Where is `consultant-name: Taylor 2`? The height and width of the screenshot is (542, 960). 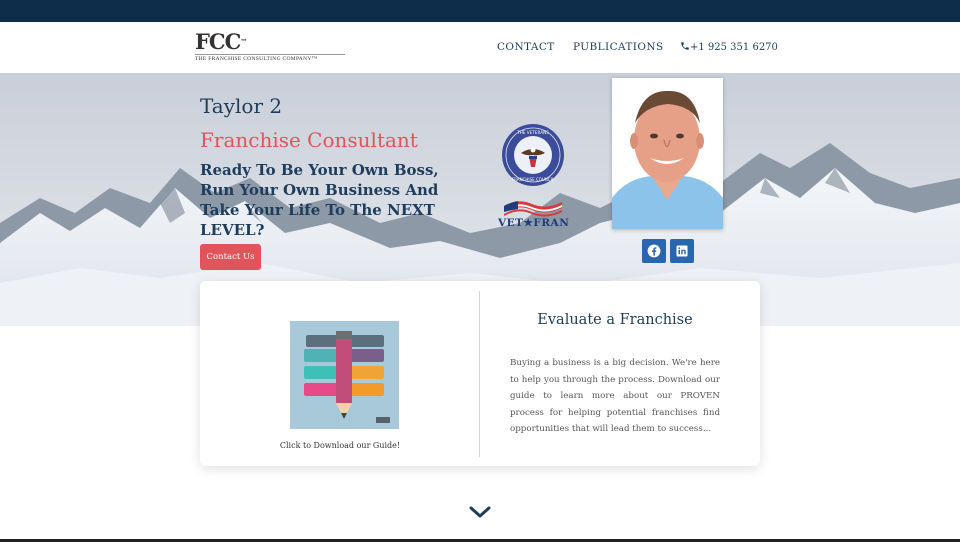
consultant-name: Taylor 2 is located at coordinates (241, 106).